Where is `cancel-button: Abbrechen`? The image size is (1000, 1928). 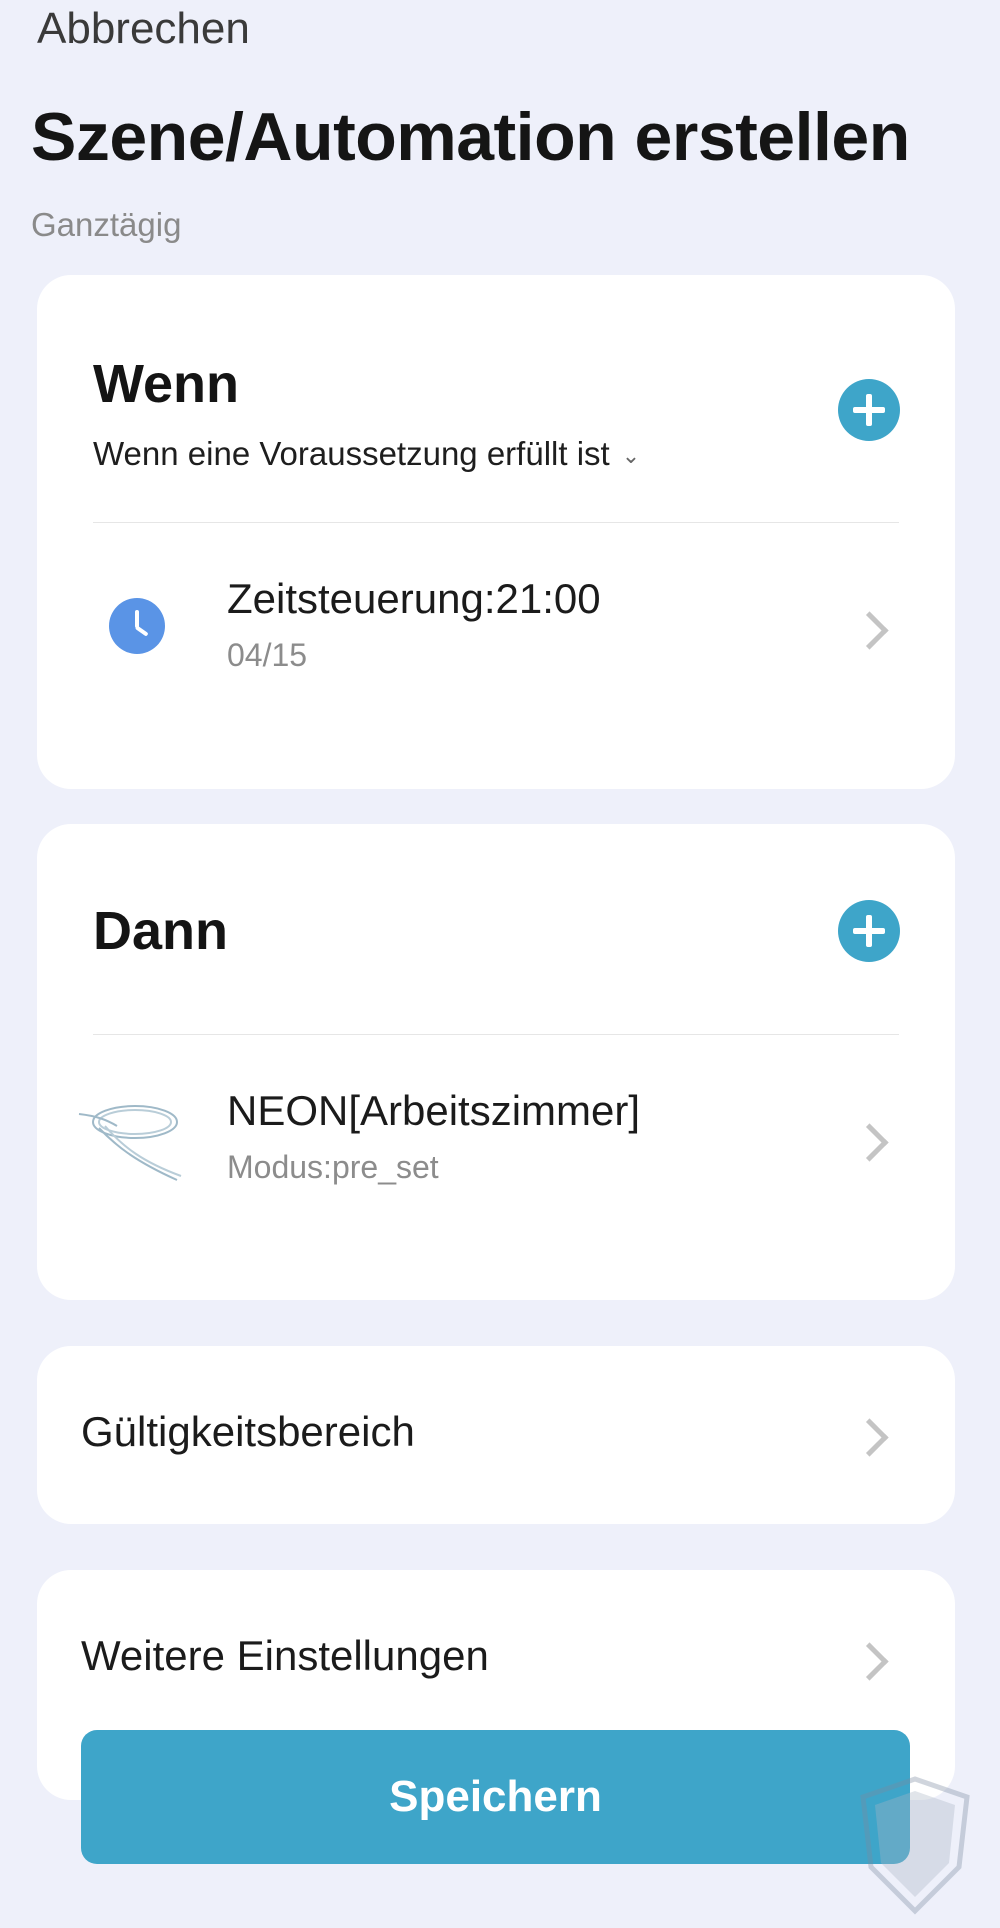
cancel-button: Abbrechen is located at coordinates (143, 29).